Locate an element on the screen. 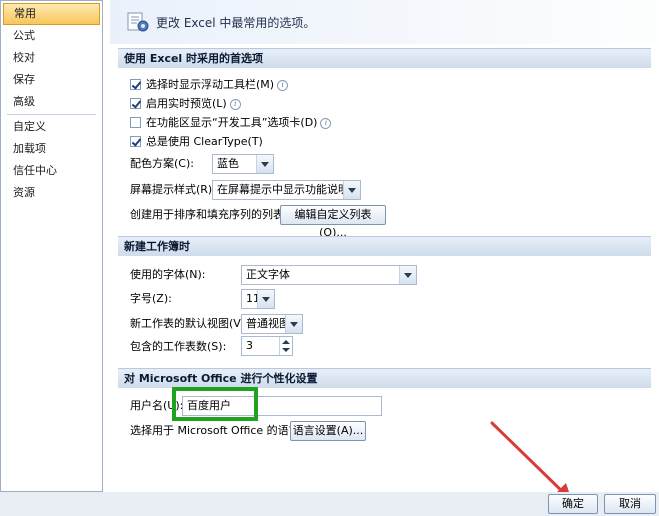 This screenshot has height=516, width=659. option-cleartype: 总是使用 ClearType(T) is located at coordinates (196, 142).